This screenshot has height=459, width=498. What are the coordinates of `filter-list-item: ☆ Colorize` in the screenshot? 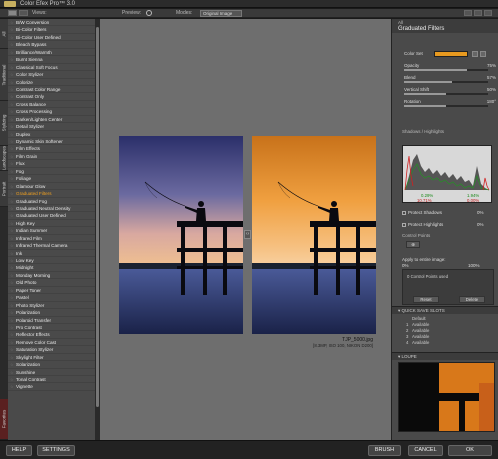 It's located at (51, 82).